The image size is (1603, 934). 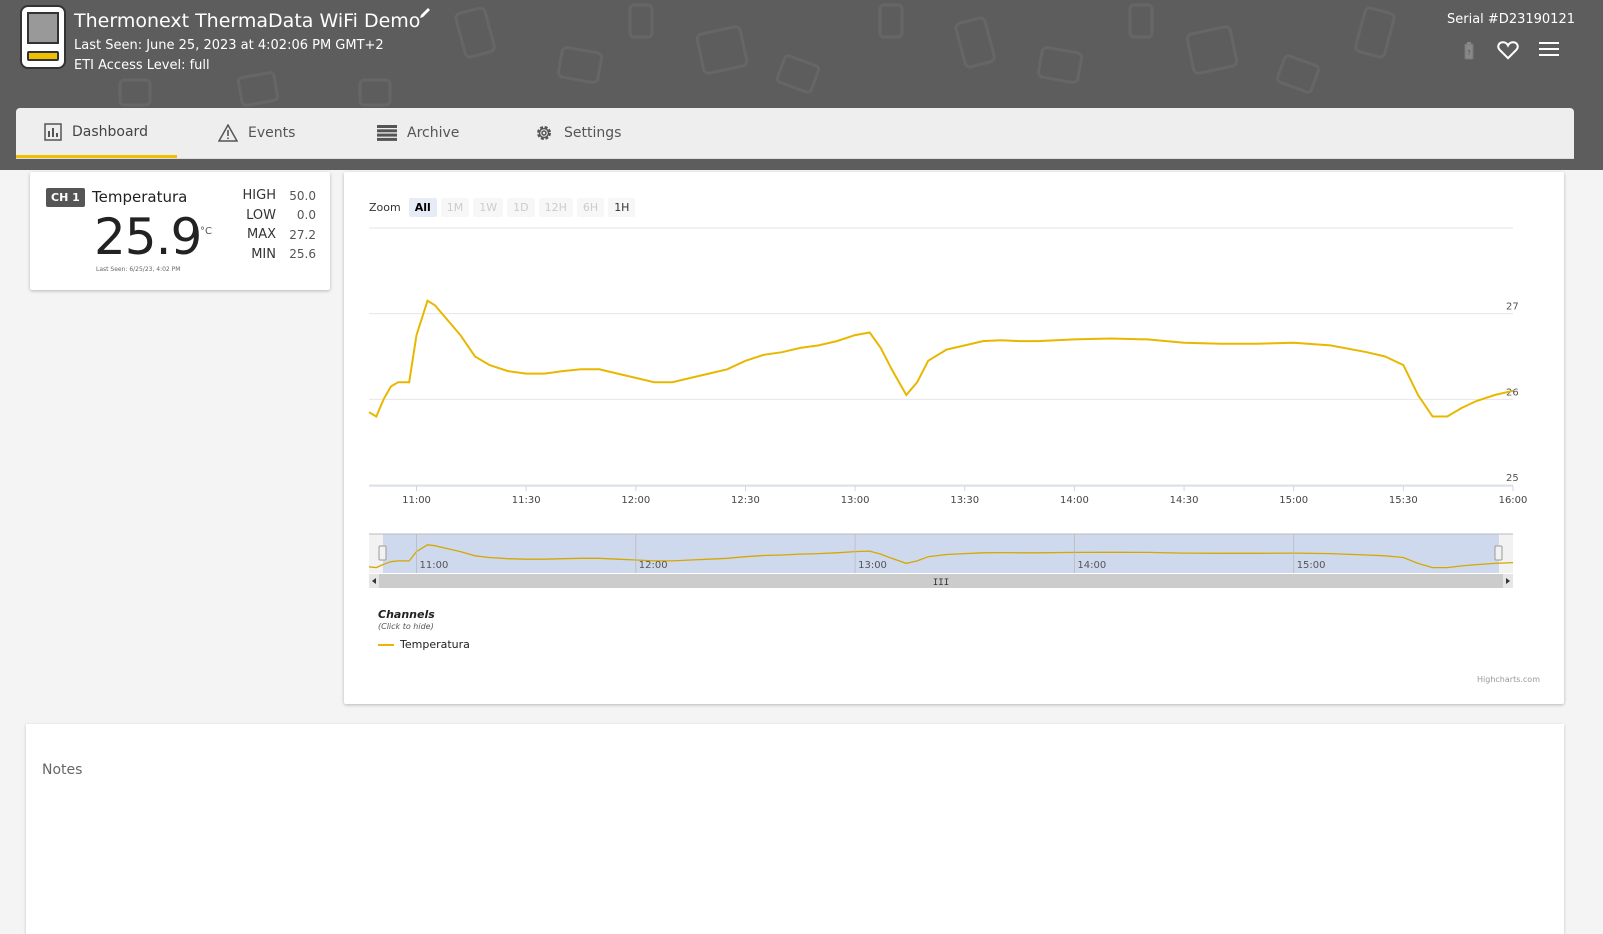 What do you see at coordinates (795, 133) in the screenshot?
I see `tab-bar: Dashboard Events Archive Settings` at bounding box center [795, 133].